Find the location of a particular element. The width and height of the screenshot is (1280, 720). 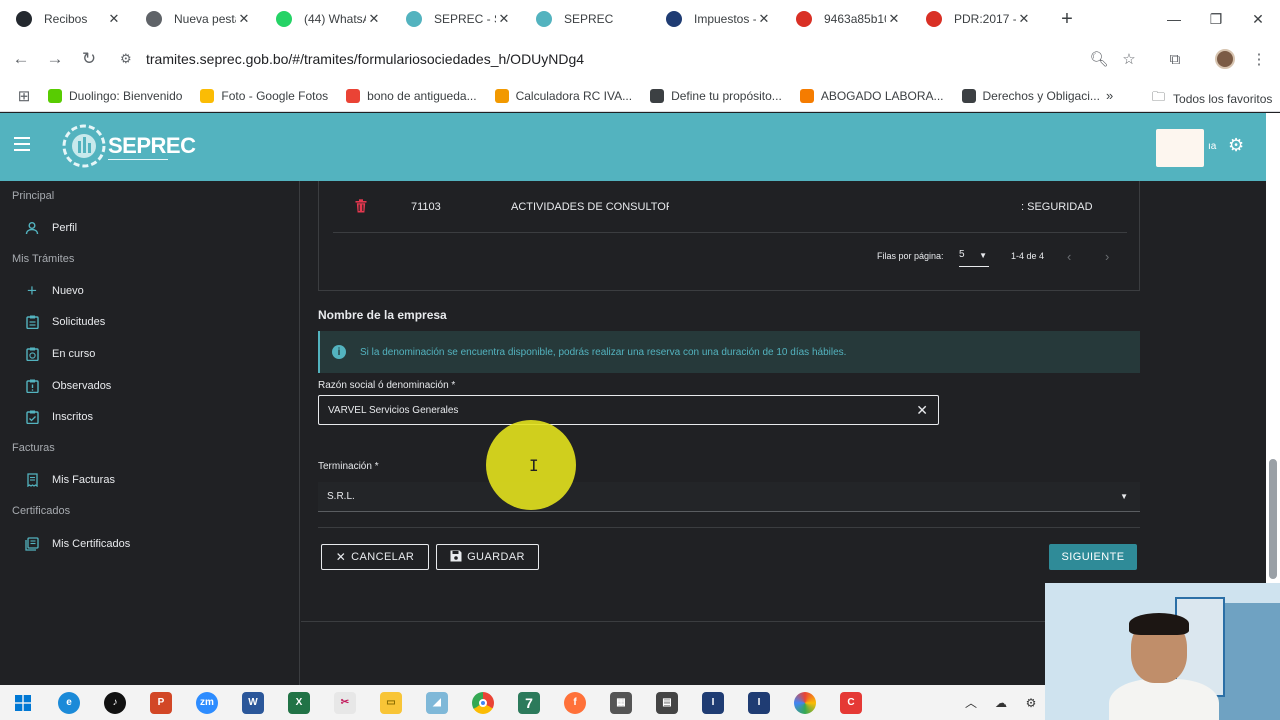

file-explorer-icon: ▭ is located at coordinates (391, 702).